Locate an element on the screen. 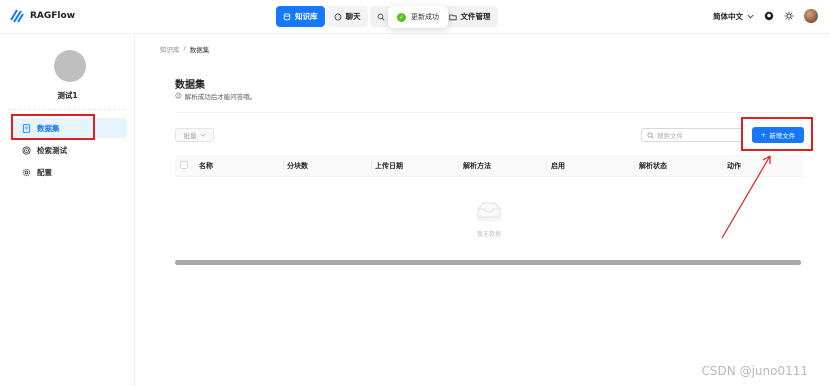  main-nav: 知识库 聊天 搜索 文件管理 is located at coordinates (387, 16).